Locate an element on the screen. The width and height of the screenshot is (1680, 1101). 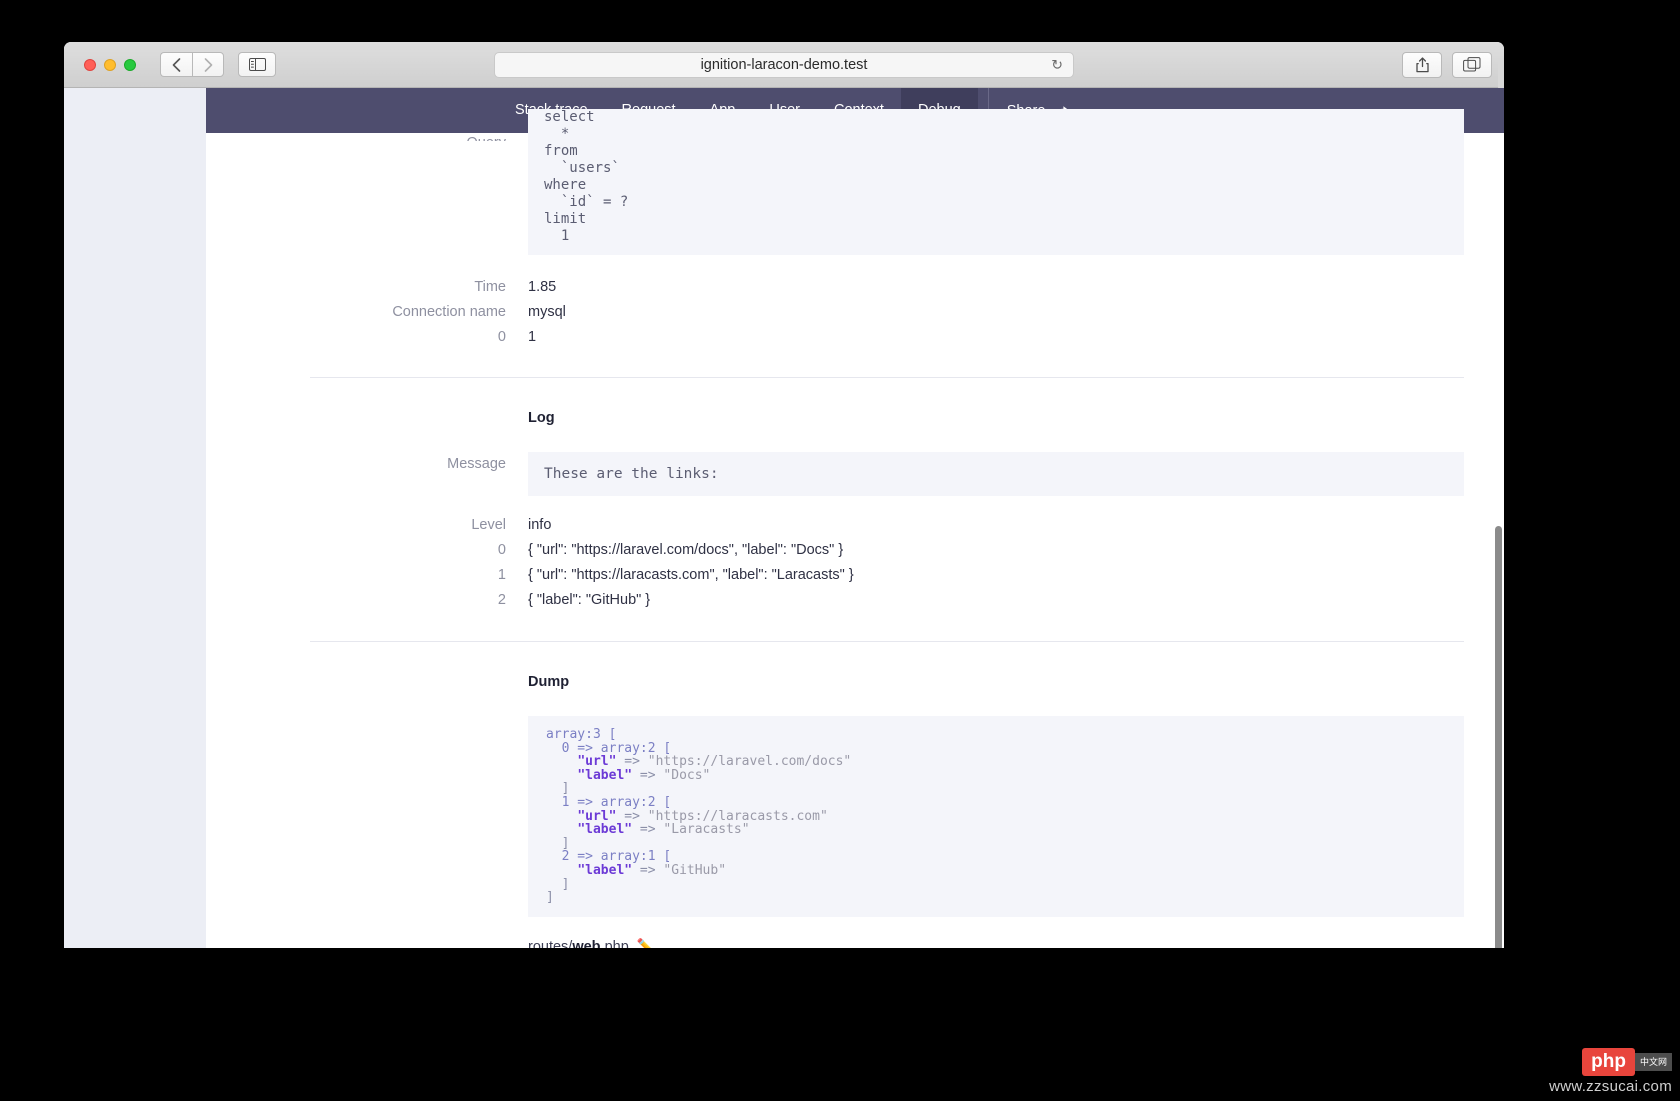
watermark: php 中文网 www.zzsucai.com is located at coordinates (1610, 1071).